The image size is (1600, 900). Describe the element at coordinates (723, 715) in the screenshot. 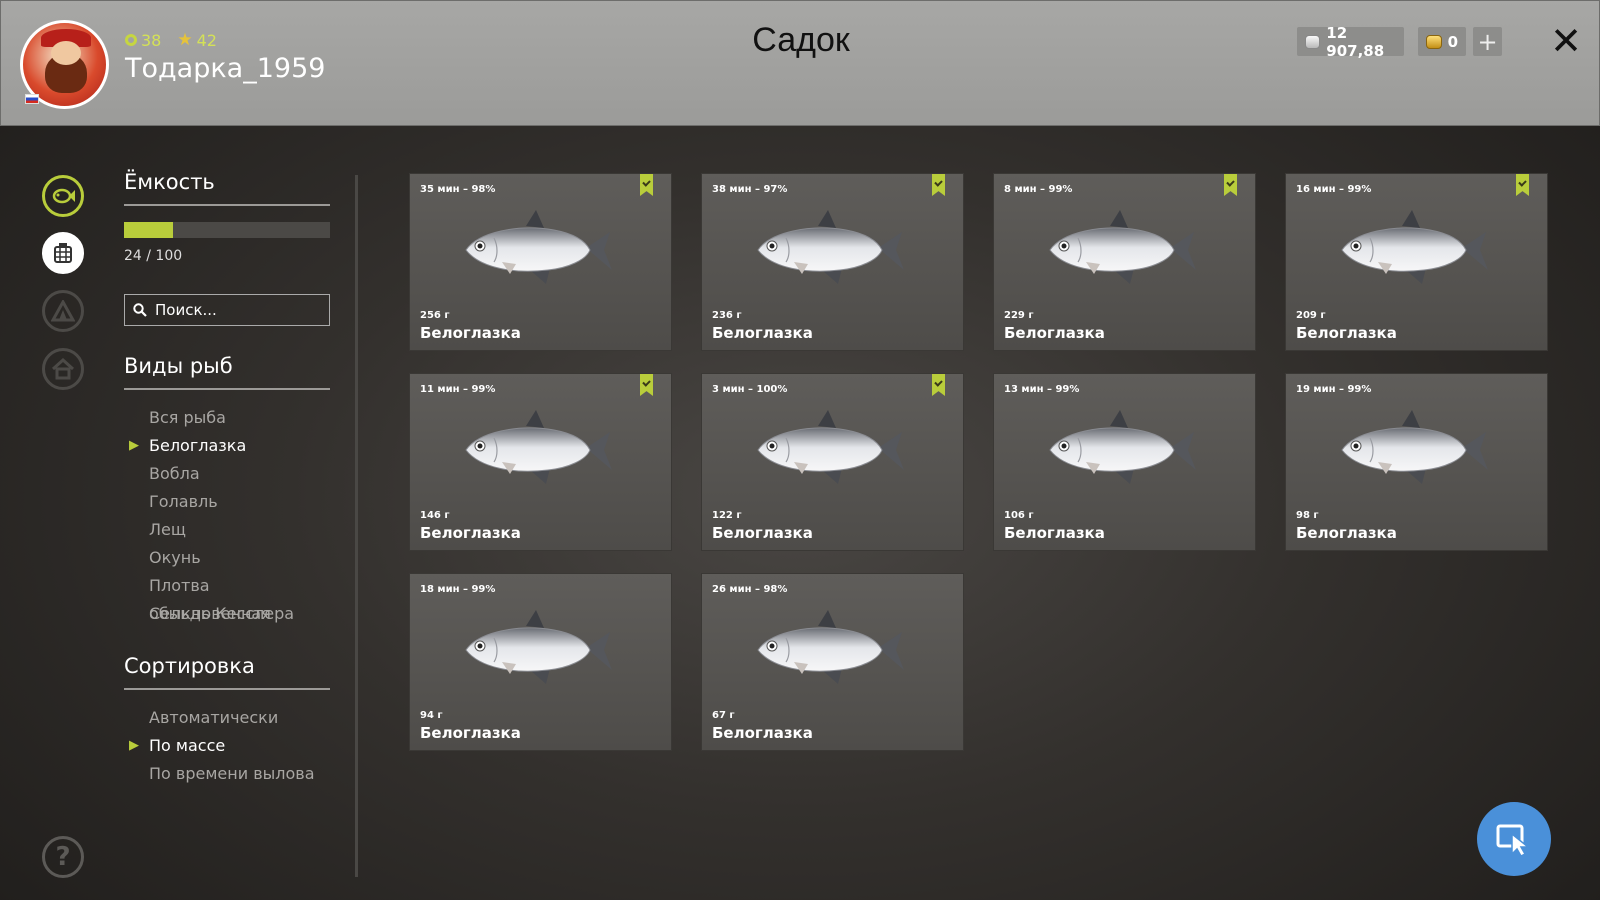

I see `fish-weight: 67 г` at that location.